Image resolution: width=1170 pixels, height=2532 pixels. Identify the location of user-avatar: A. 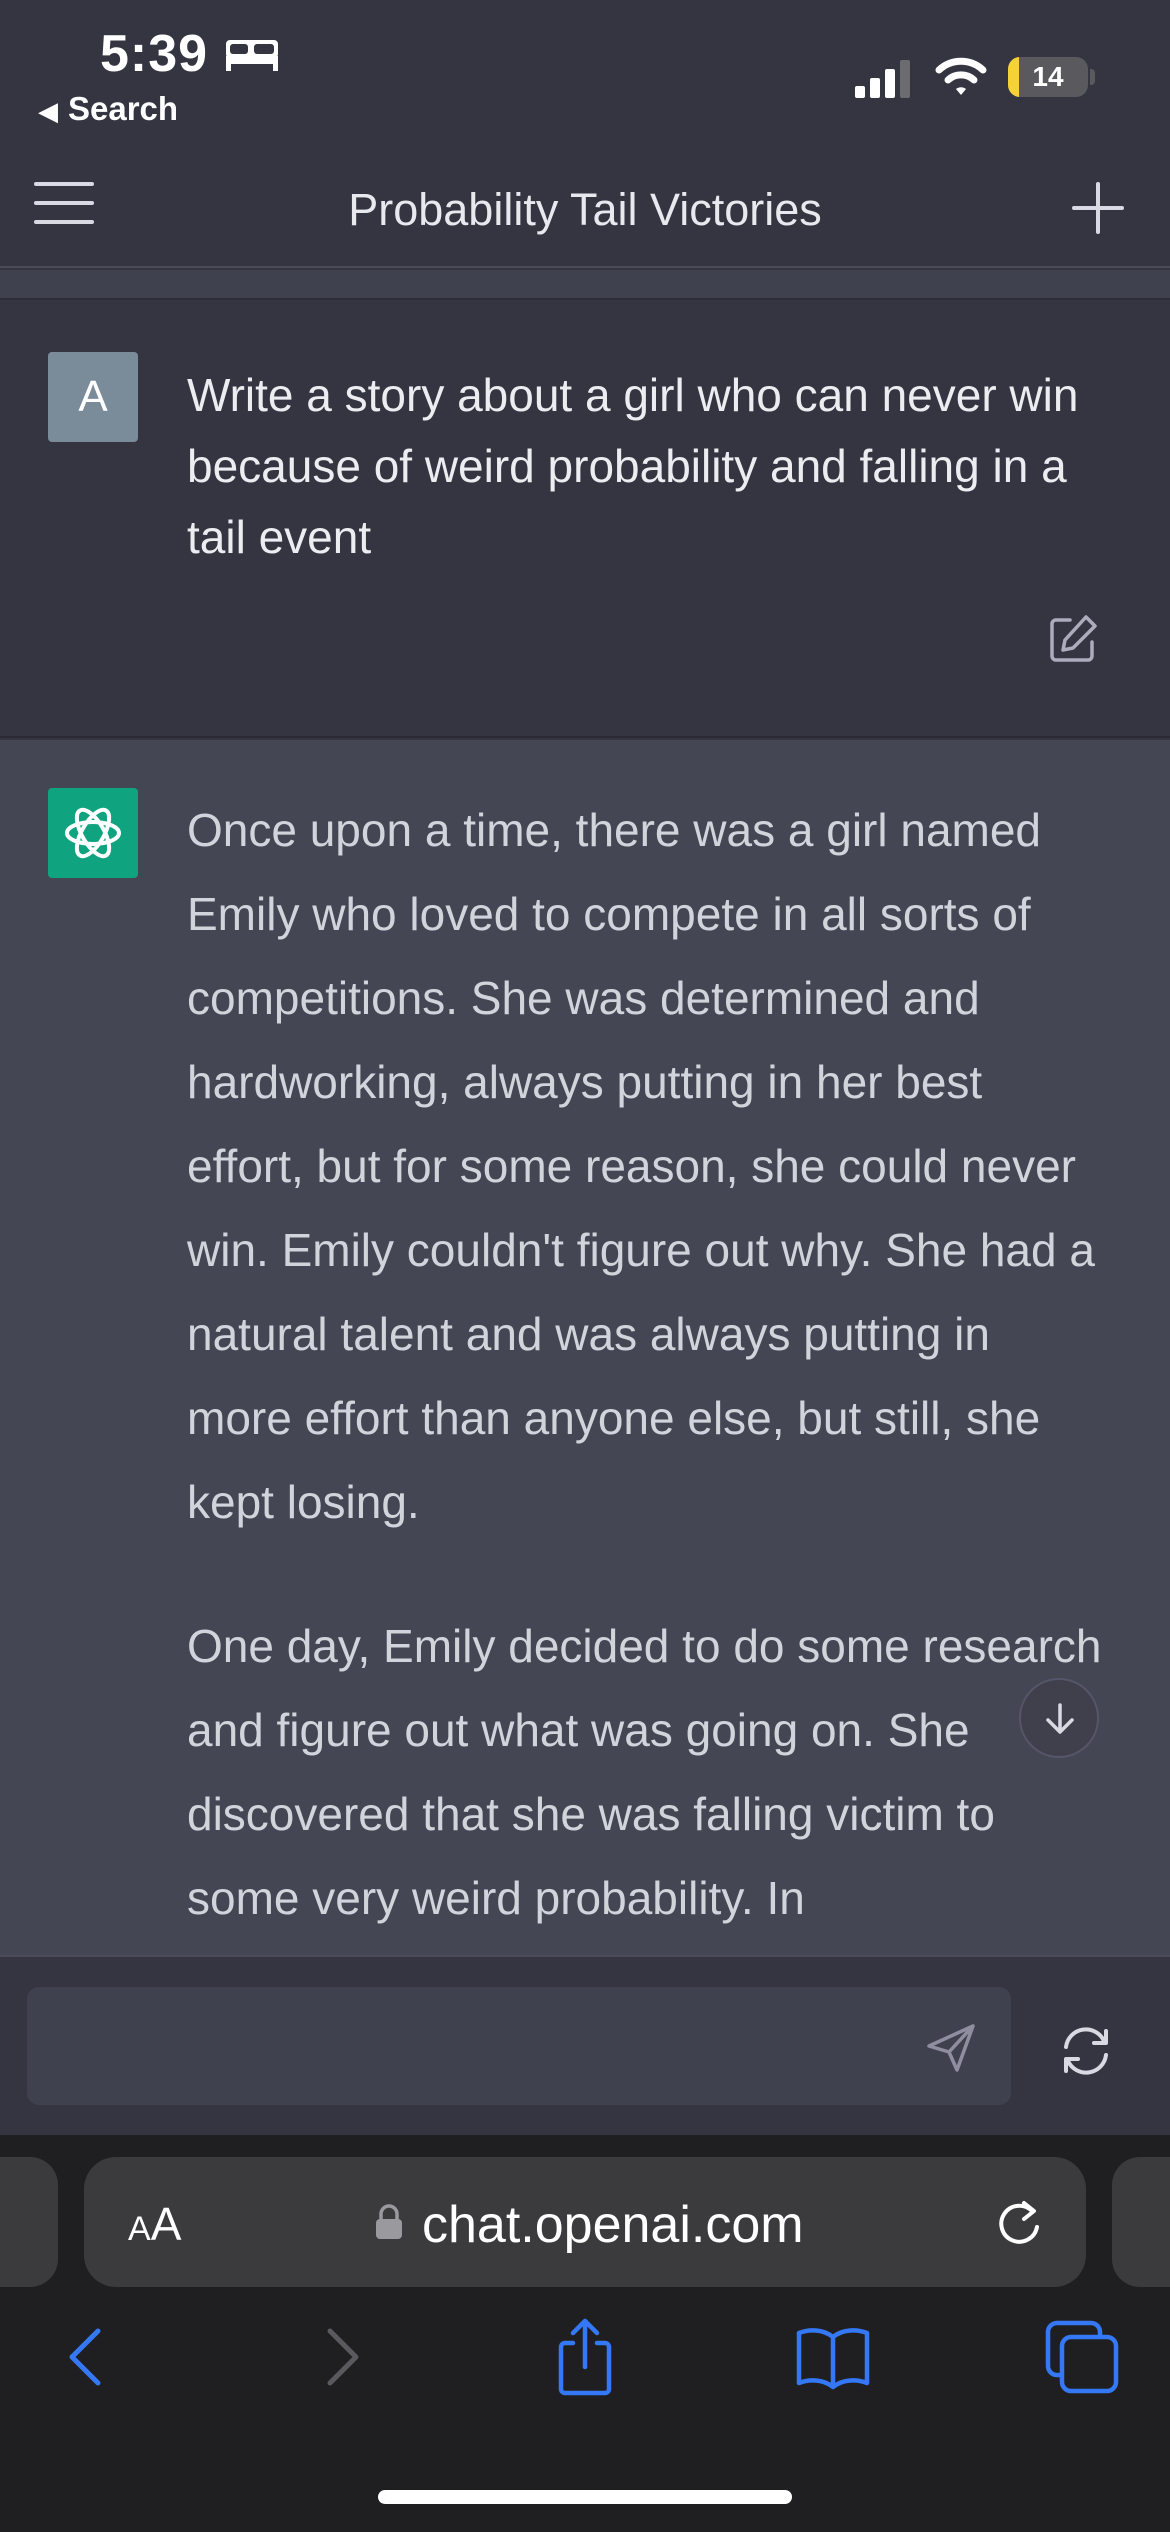
(93, 397).